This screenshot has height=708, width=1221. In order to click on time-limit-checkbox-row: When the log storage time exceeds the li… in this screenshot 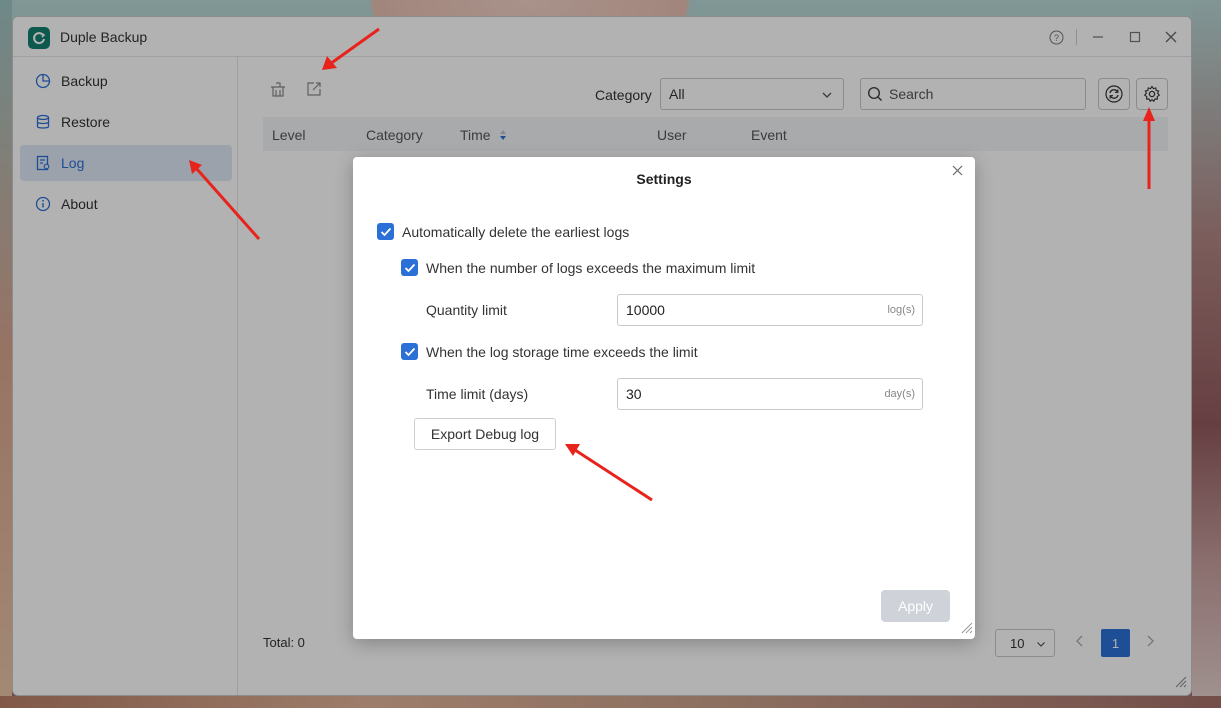, I will do `click(549, 351)`.